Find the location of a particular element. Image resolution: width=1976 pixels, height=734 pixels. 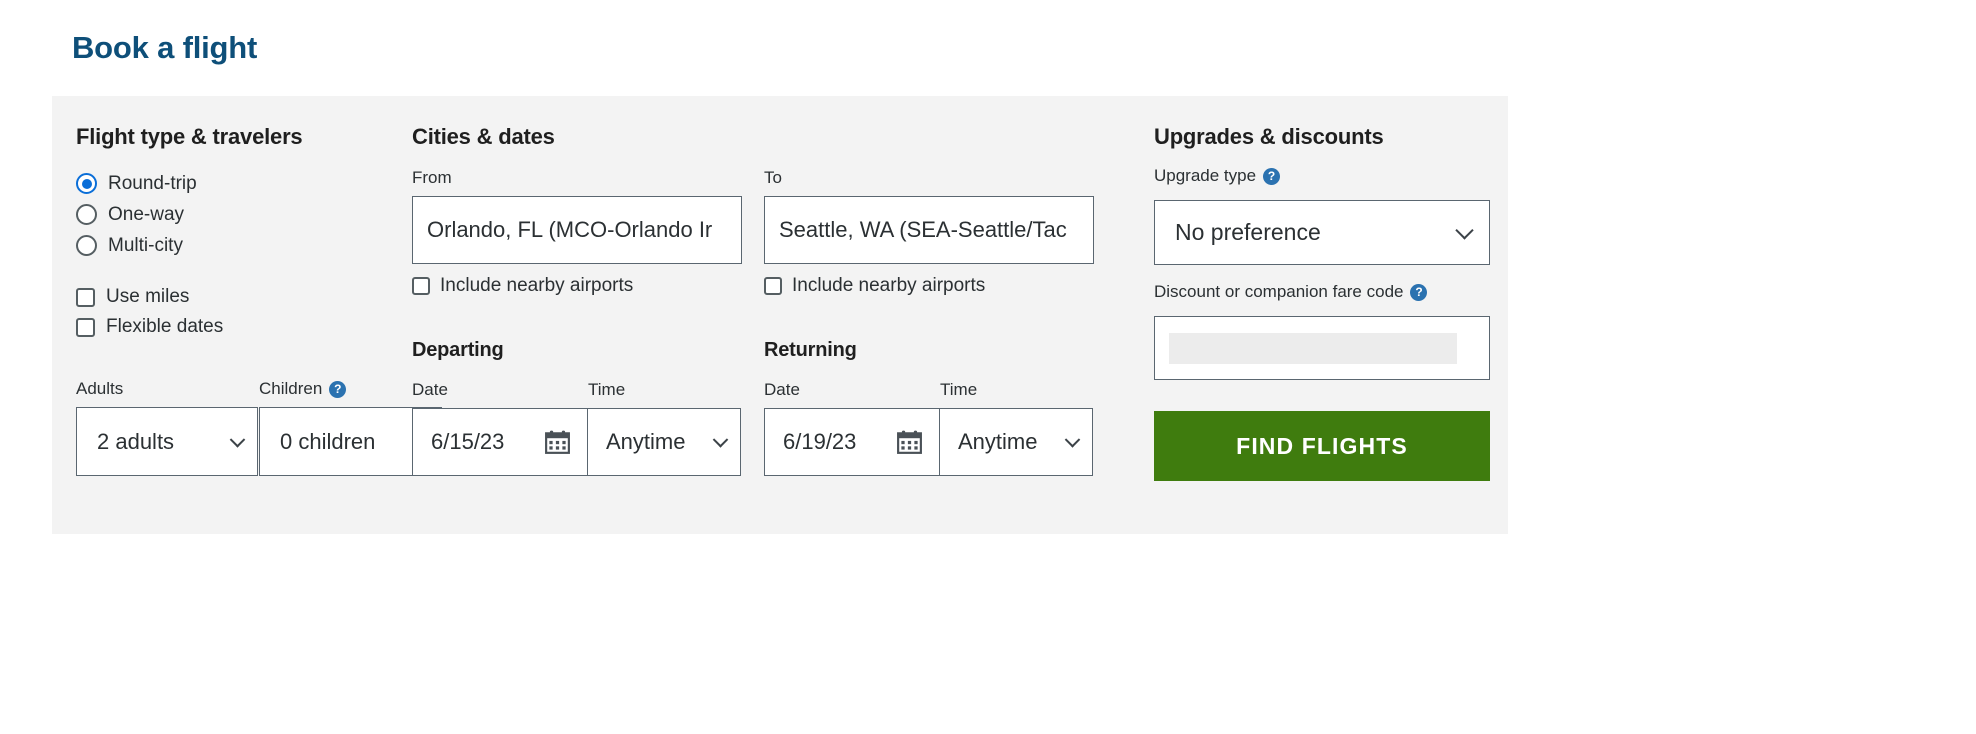

checkbox-flexible-dates-label: Flexible dates is located at coordinates (165, 326).